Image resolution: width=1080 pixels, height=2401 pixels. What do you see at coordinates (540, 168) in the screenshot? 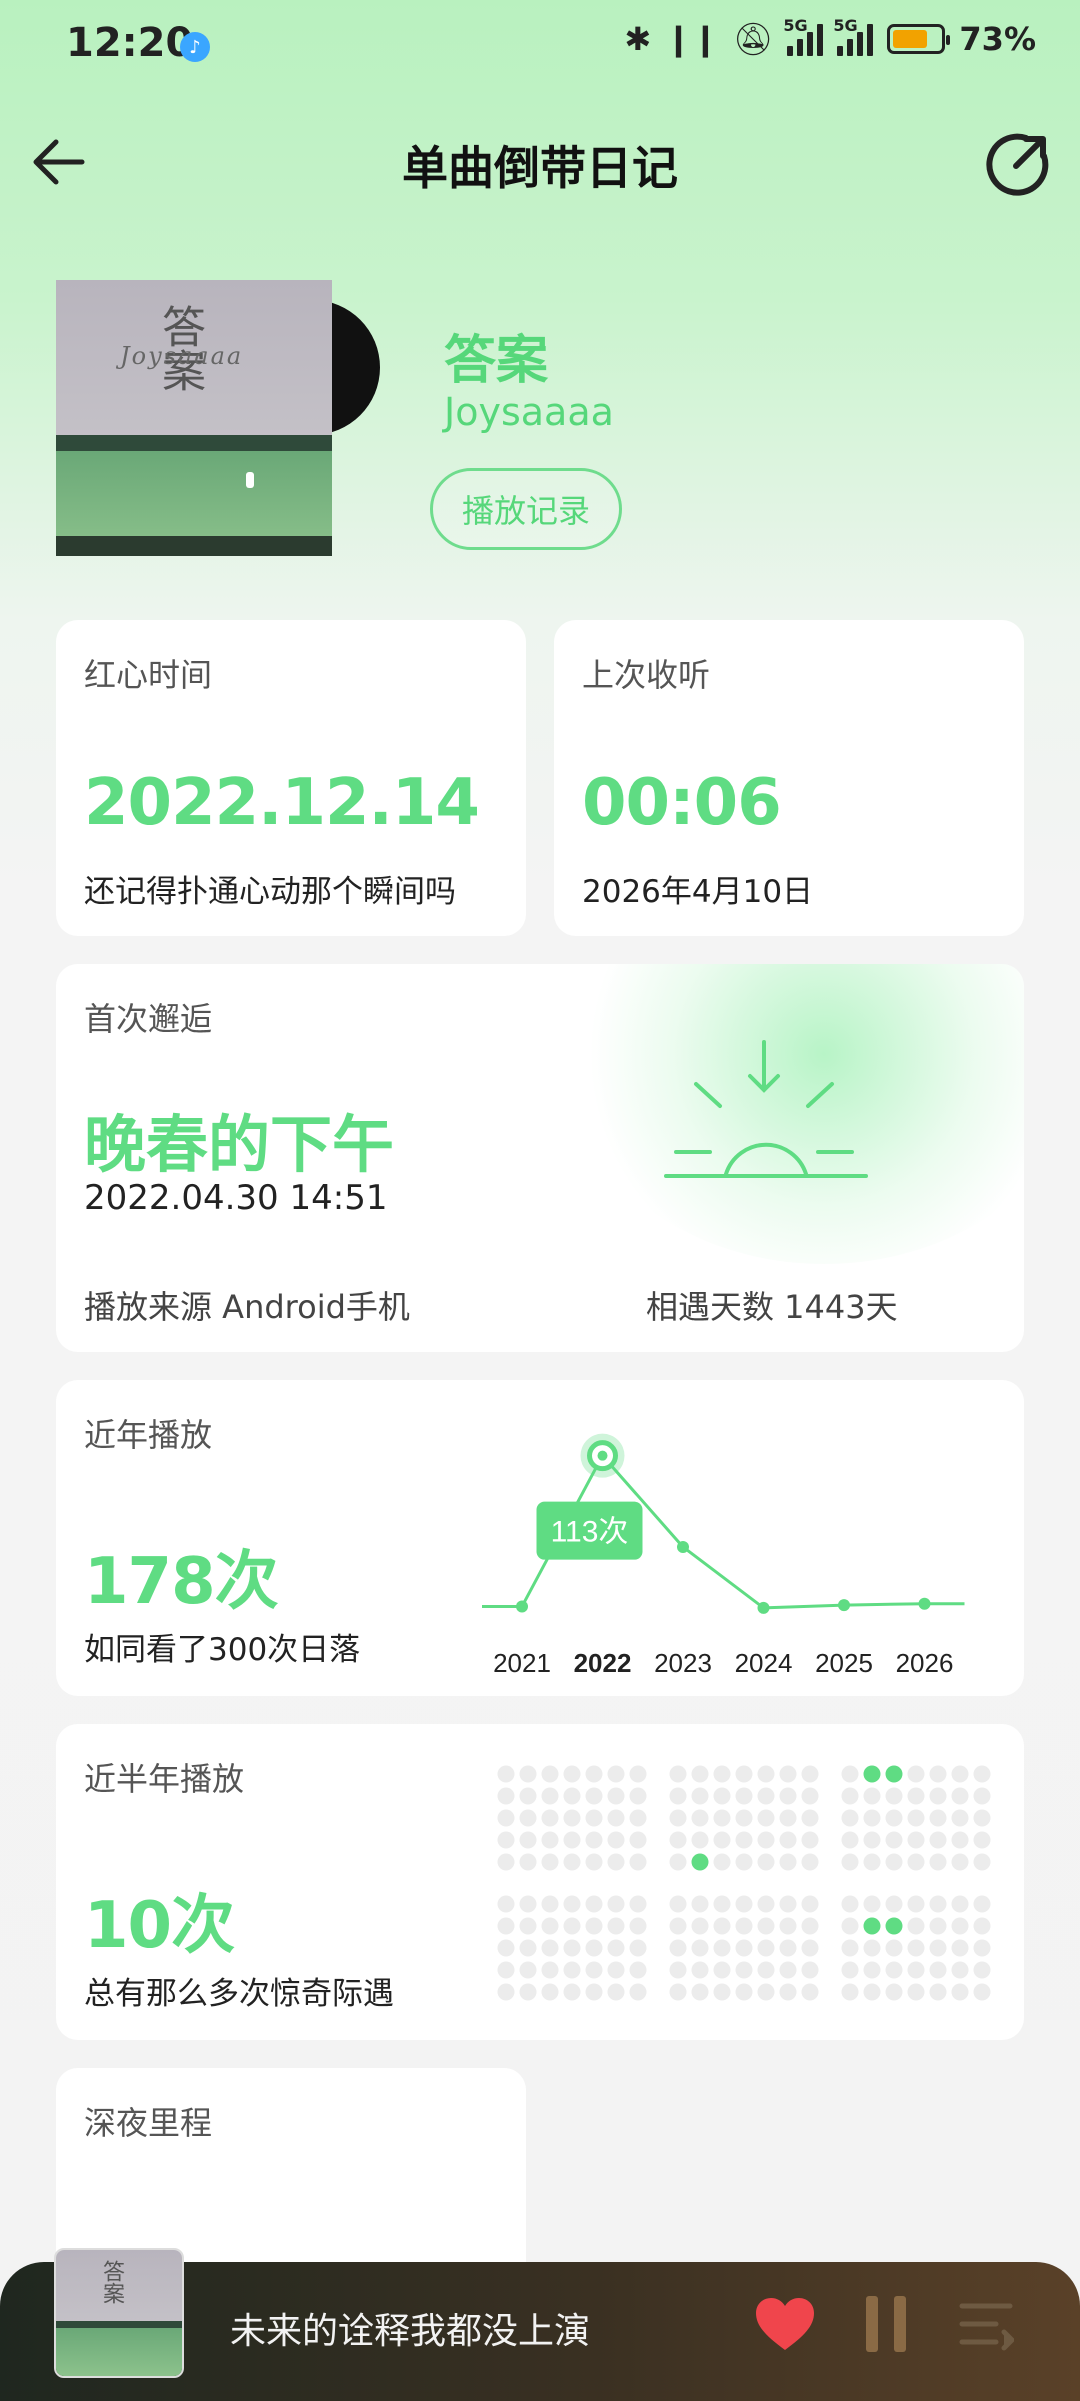
I see `page-title: 单曲倒带日记` at bounding box center [540, 168].